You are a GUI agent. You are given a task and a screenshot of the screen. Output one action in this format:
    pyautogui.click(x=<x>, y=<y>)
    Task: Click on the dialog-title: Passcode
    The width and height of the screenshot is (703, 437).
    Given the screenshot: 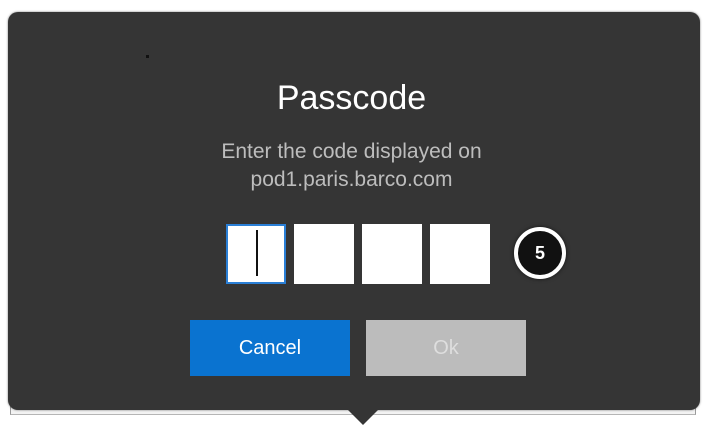 What is the action you would take?
    pyautogui.click(x=351, y=98)
    